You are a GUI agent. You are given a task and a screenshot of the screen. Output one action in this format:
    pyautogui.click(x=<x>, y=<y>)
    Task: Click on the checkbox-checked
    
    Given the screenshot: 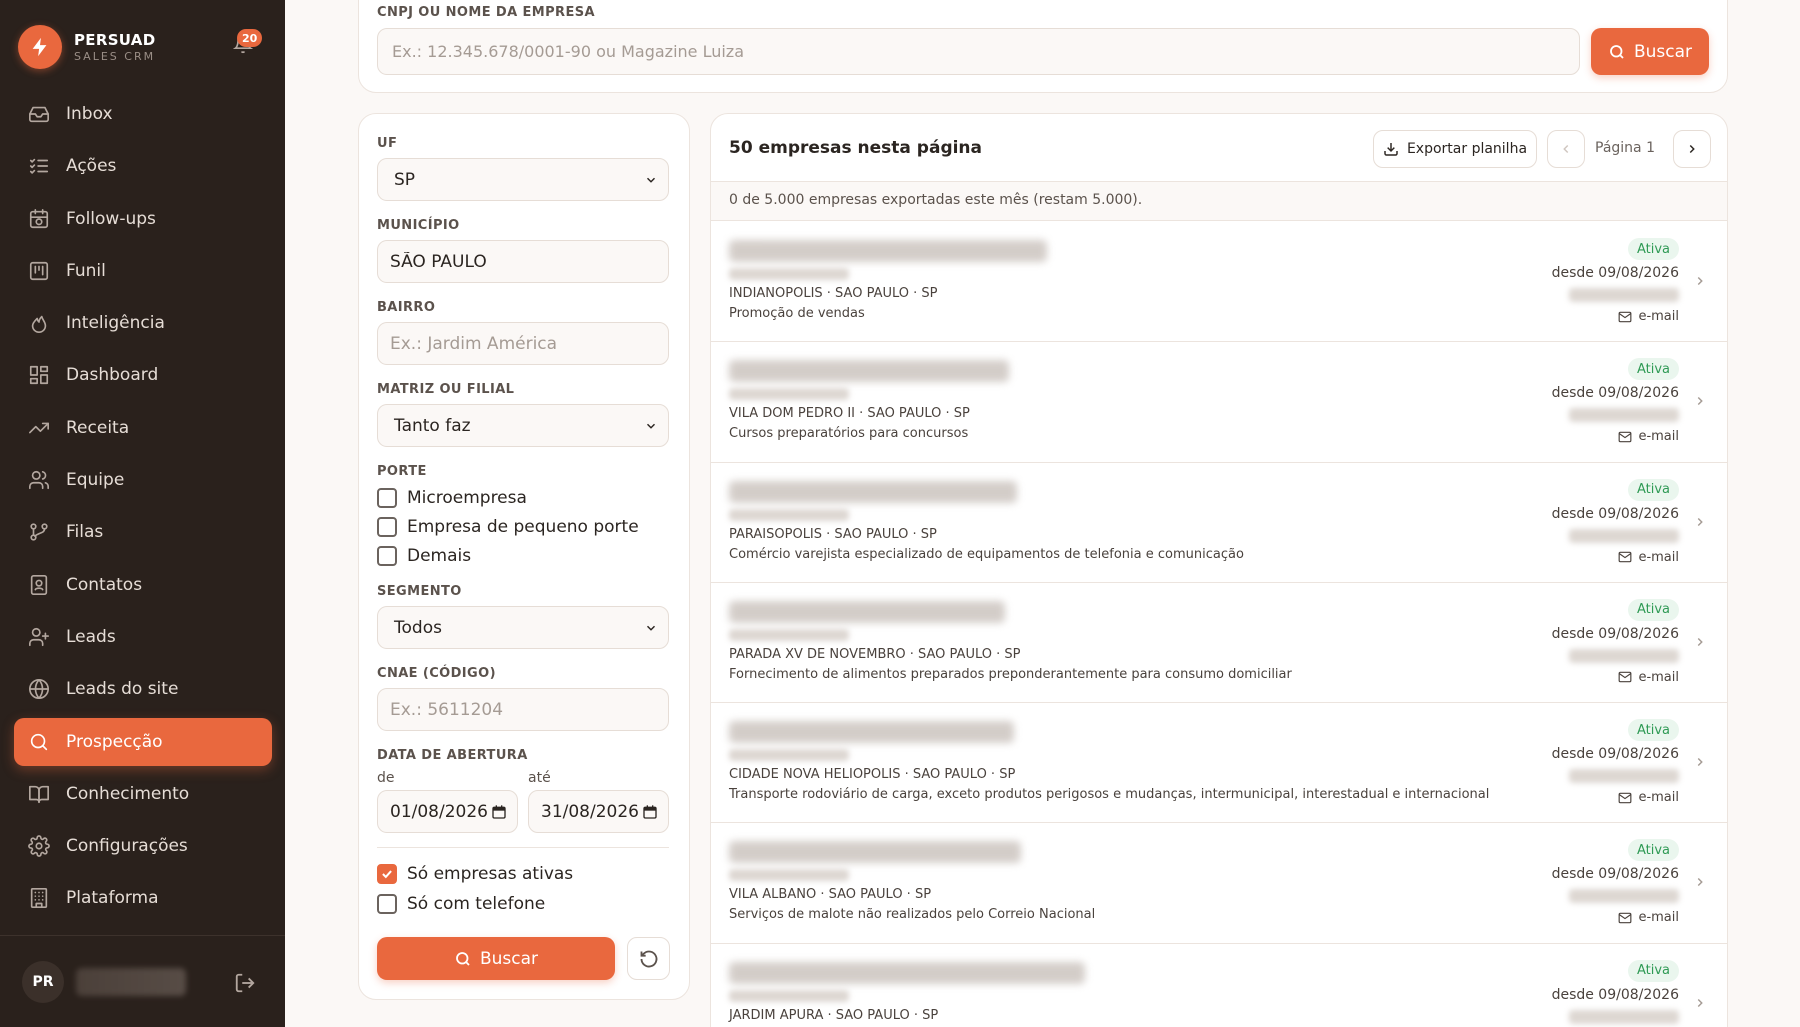 What is the action you would take?
    pyautogui.click(x=387, y=874)
    